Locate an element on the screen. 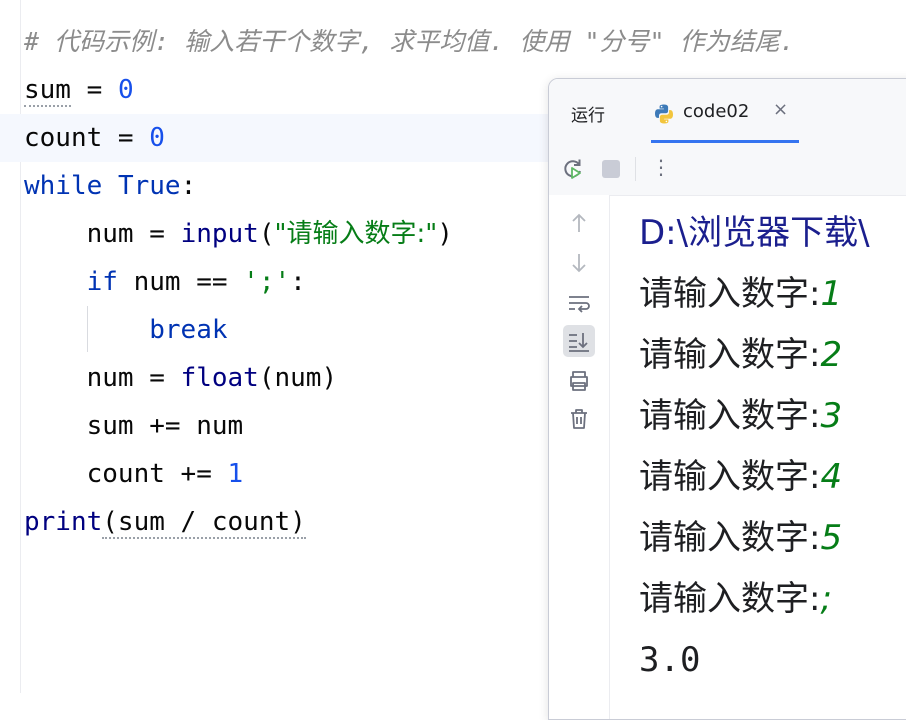  down-arrow-icon is located at coordinates (579, 263).